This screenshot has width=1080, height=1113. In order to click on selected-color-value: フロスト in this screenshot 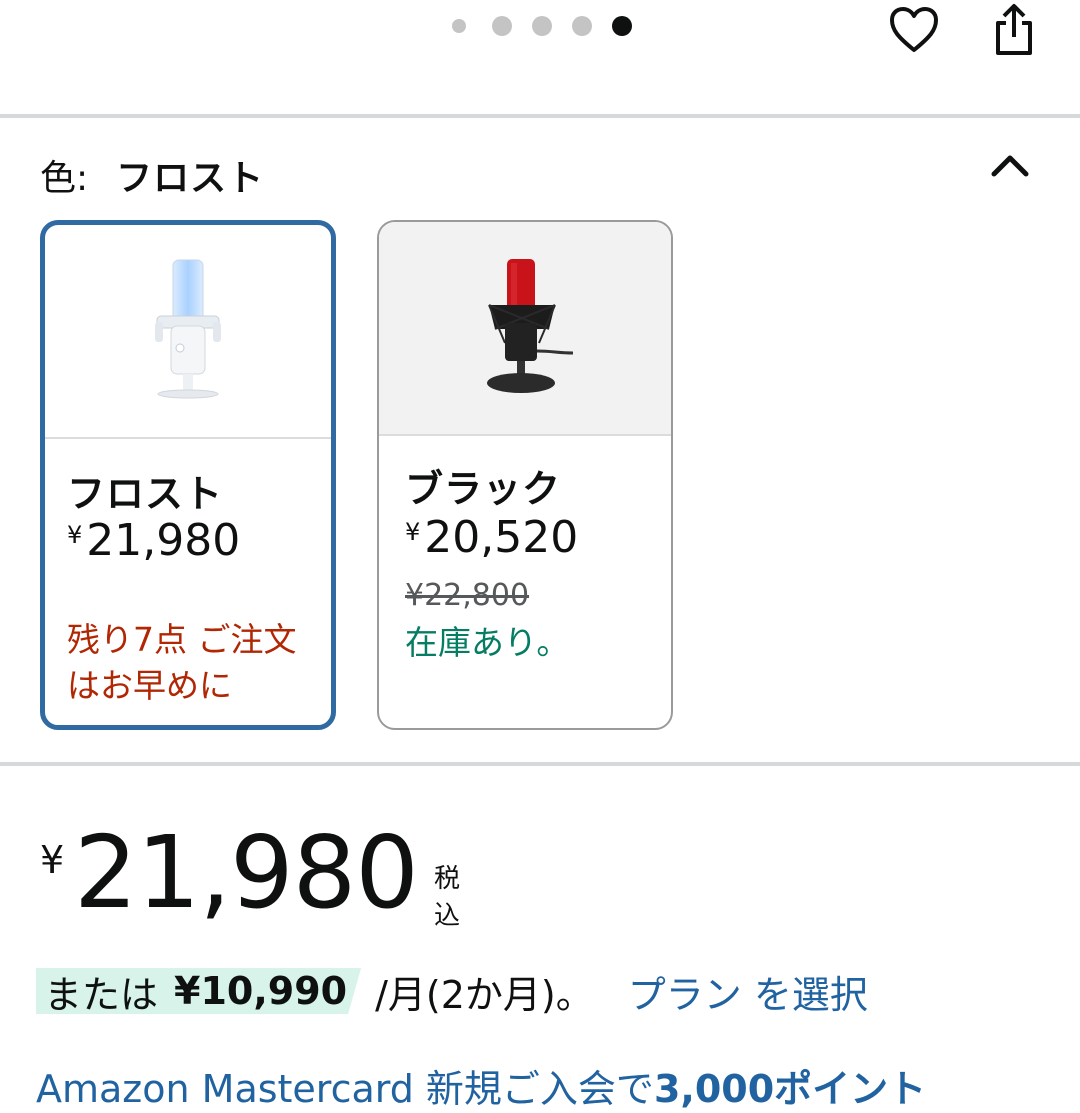, I will do `click(190, 178)`.